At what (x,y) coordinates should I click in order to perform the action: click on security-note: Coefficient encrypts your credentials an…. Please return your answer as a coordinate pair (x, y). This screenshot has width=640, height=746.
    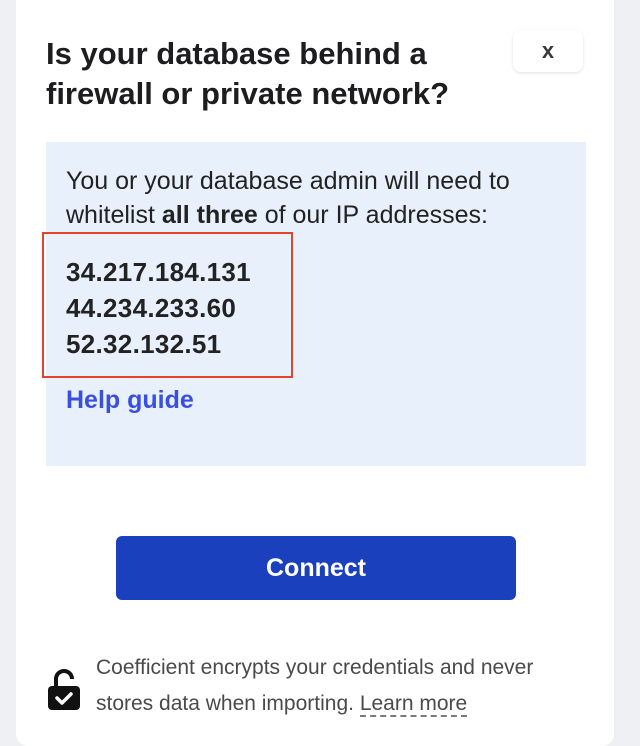
    Looking at the image, I should click on (316, 690).